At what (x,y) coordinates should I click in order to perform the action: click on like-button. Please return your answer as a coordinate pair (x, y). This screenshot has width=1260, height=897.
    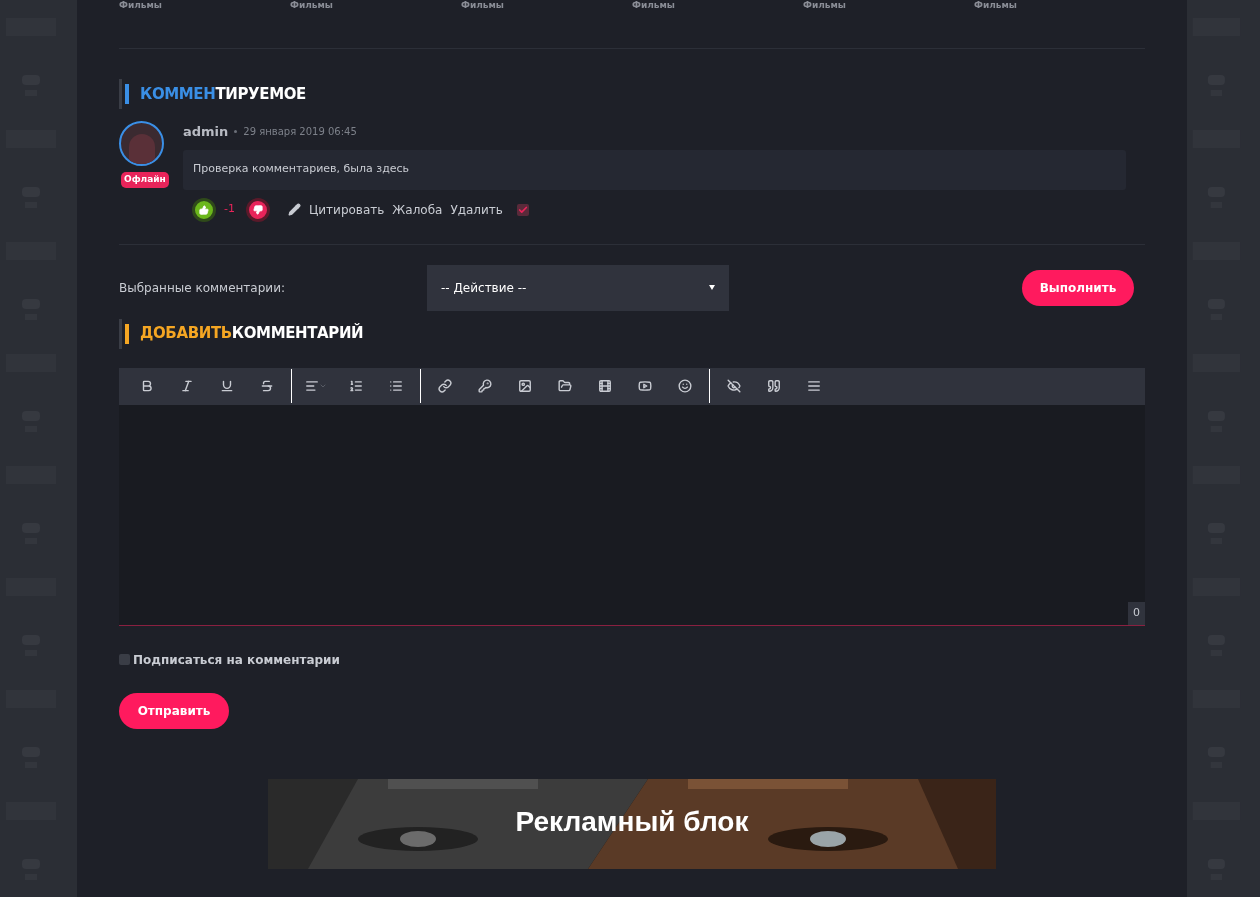
    Looking at the image, I should click on (204, 209).